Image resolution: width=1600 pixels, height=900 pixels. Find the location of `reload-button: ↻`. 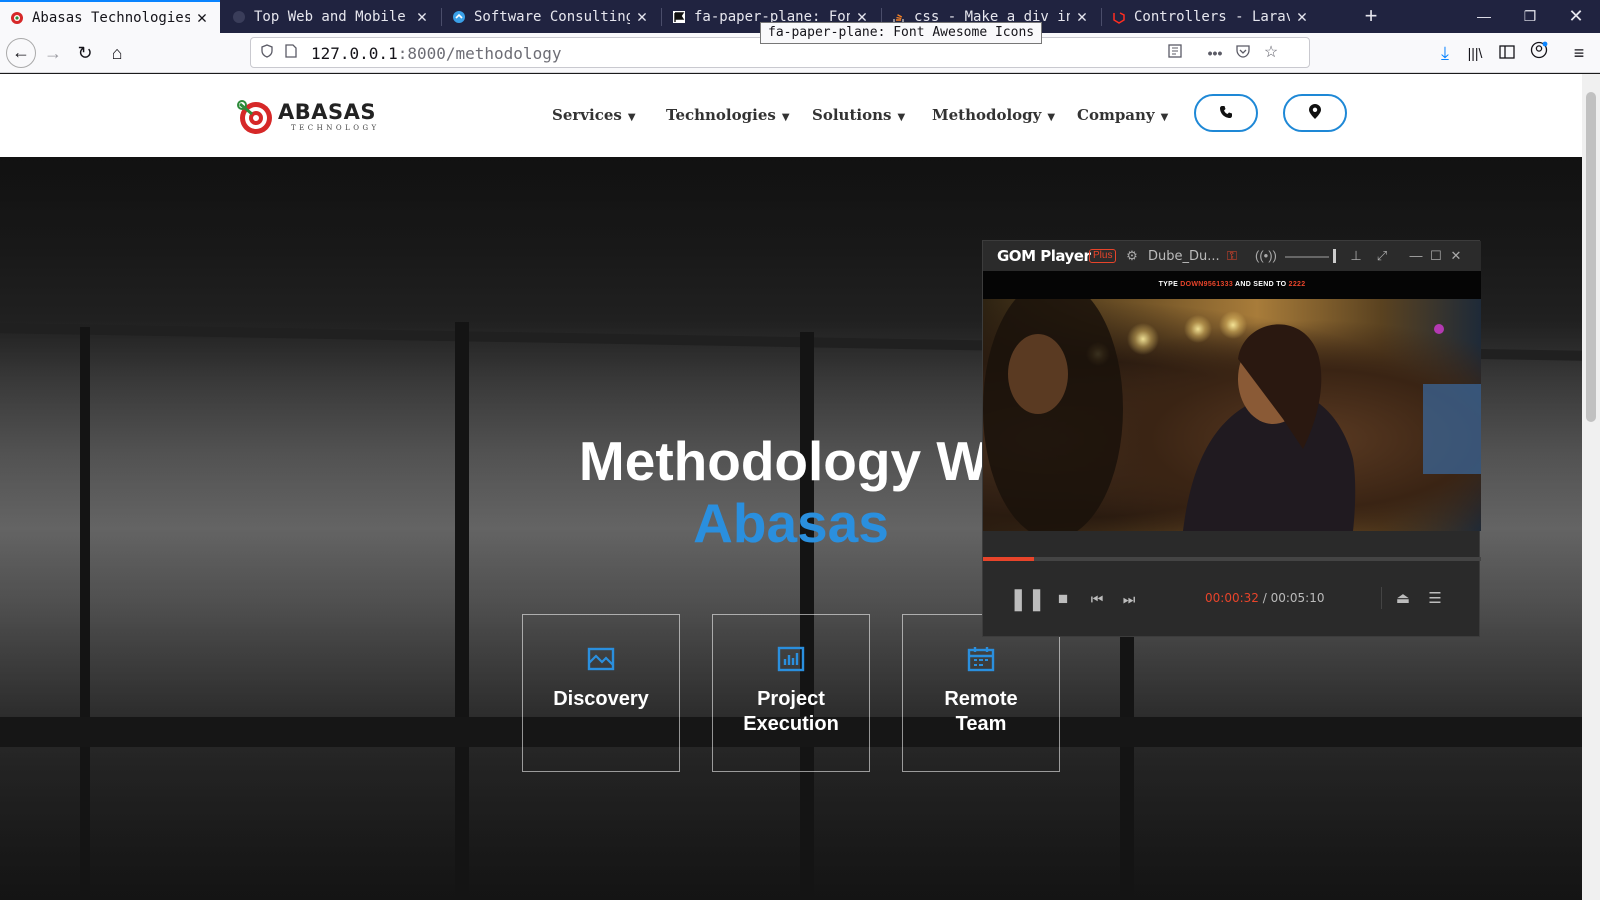

reload-button: ↻ is located at coordinates (85, 53).